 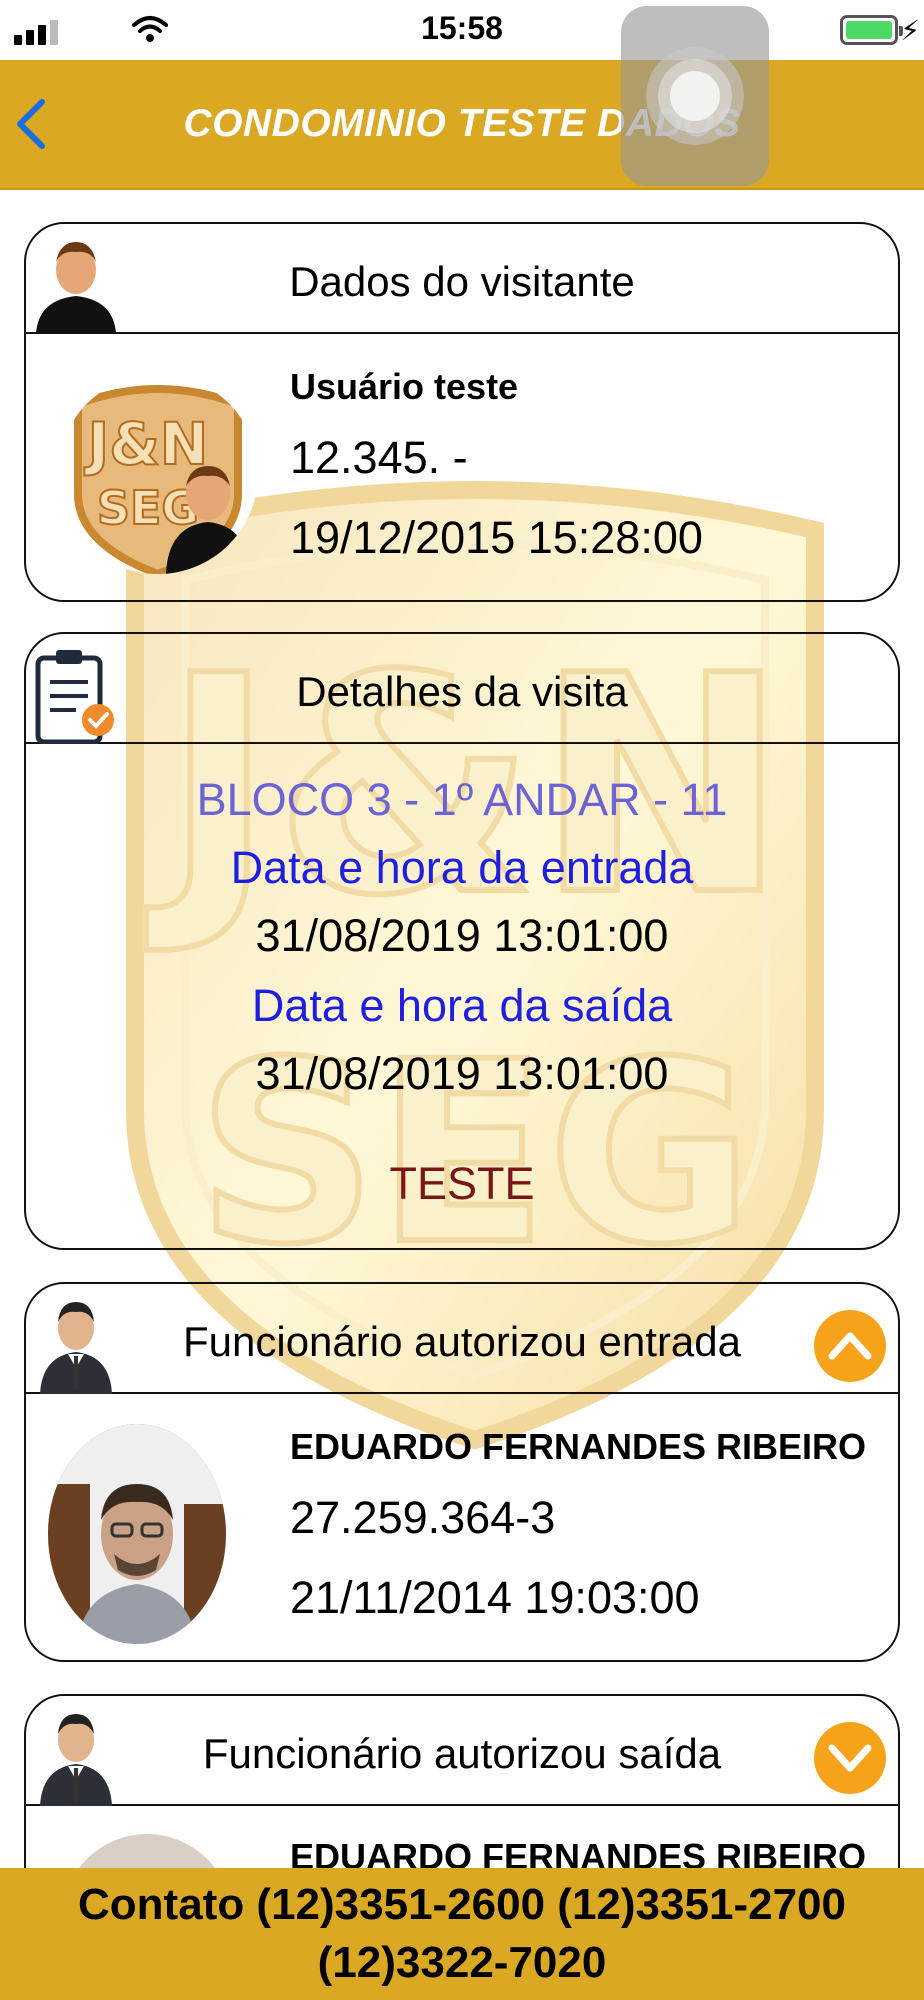 What do you see at coordinates (495, 1597) in the screenshot?
I see `entry-employee-datetime: 21/11/2014 19:03:00` at bounding box center [495, 1597].